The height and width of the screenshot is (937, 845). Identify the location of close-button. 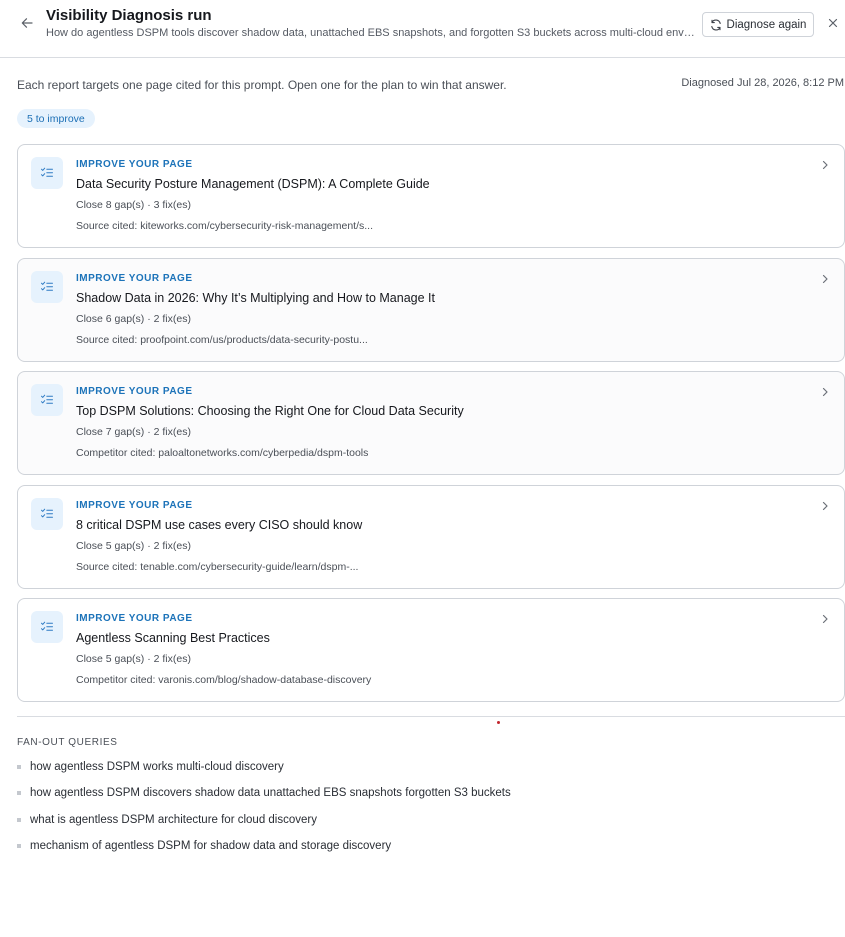
(833, 23).